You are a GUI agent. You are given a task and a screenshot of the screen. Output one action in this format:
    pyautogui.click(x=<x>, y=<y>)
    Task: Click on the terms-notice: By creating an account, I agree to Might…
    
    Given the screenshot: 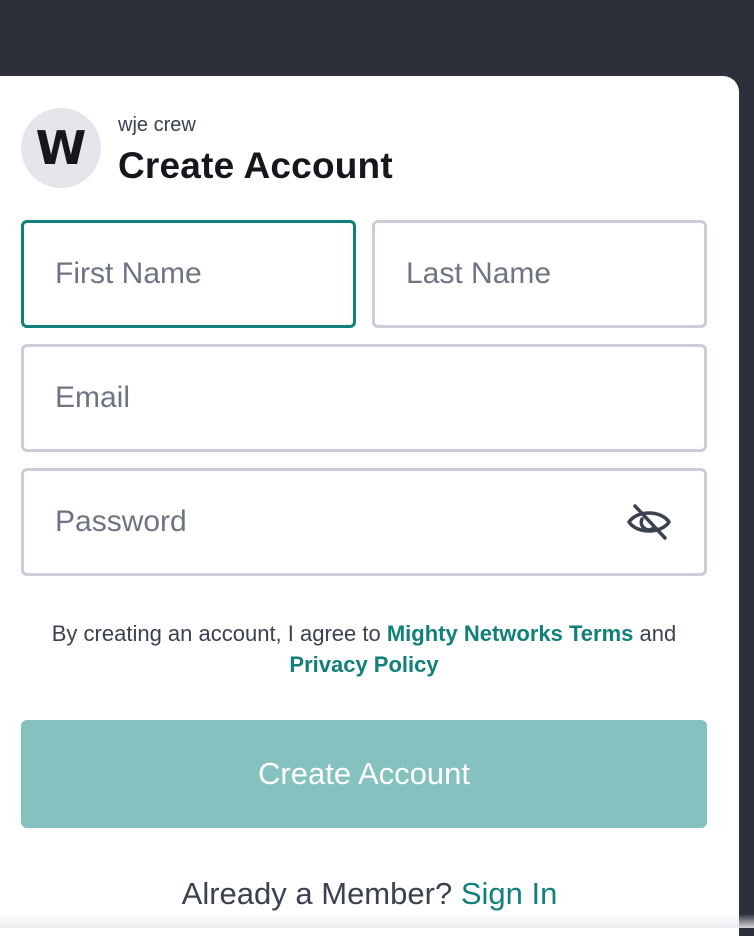 What is the action you would take?
    pyautogui.click(x=364, y=649)
    